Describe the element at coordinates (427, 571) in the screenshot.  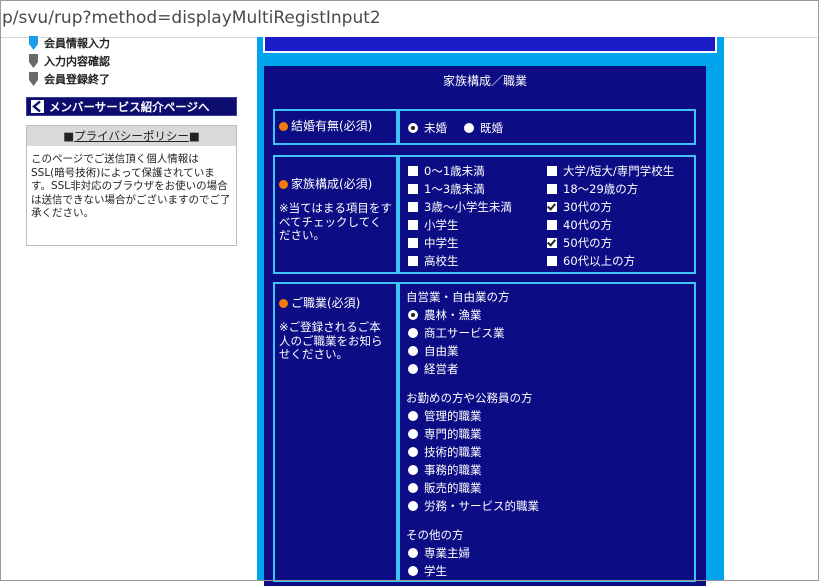
I see `occupation-option: 学生` at that location.